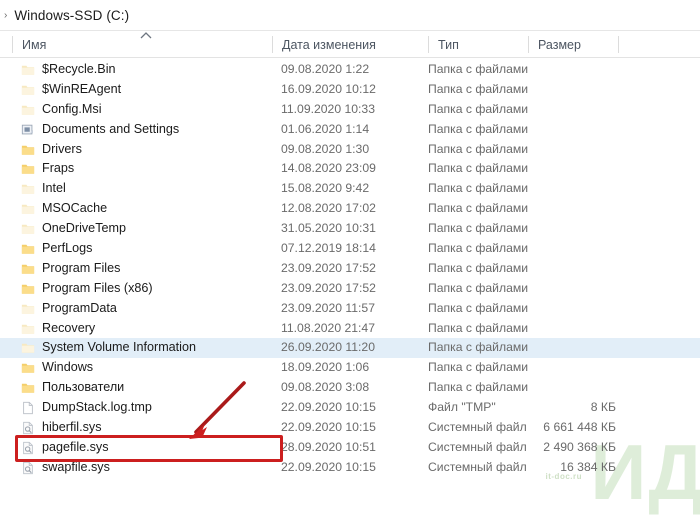 The image size is (700, 517). What do you see at coordinates (328, 168) in the screenshot?
I see `file-date-modified: 14.08.2020 23:09` at bounding box center [328, 168].